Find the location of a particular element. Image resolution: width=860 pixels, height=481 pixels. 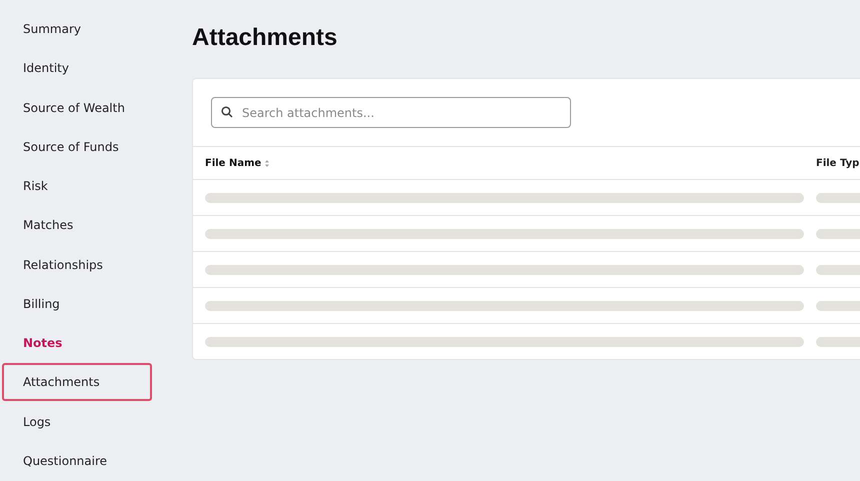

sidebar-item: Risk is located at coordinates (77, 185).